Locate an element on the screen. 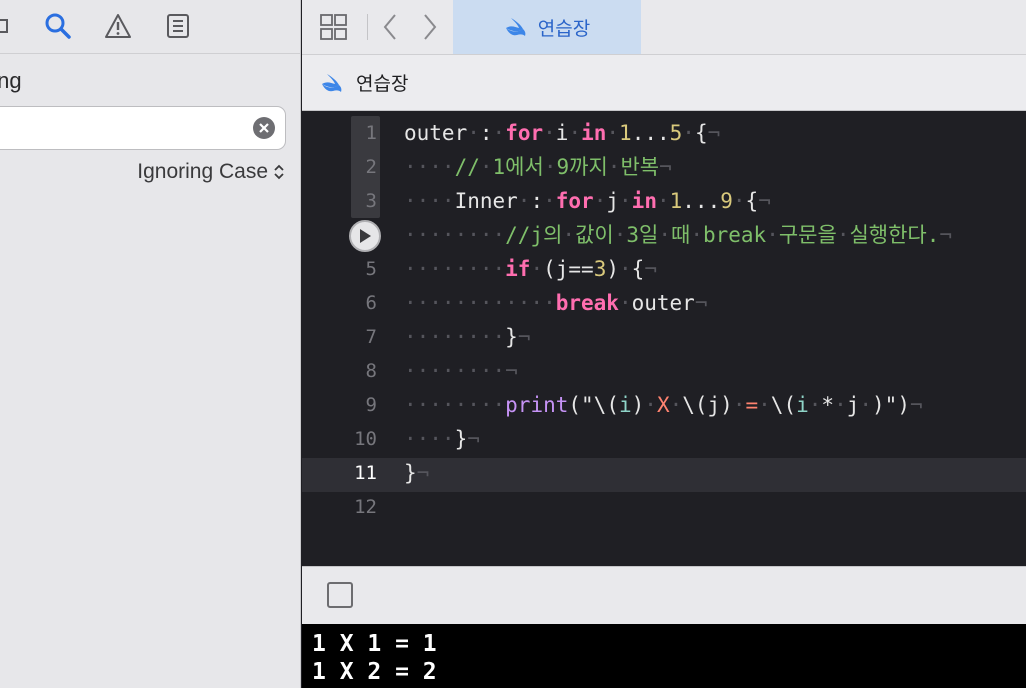 The height and width of the screenshot is (688, 1026). code-token: X is located at coordinates (663, 405).